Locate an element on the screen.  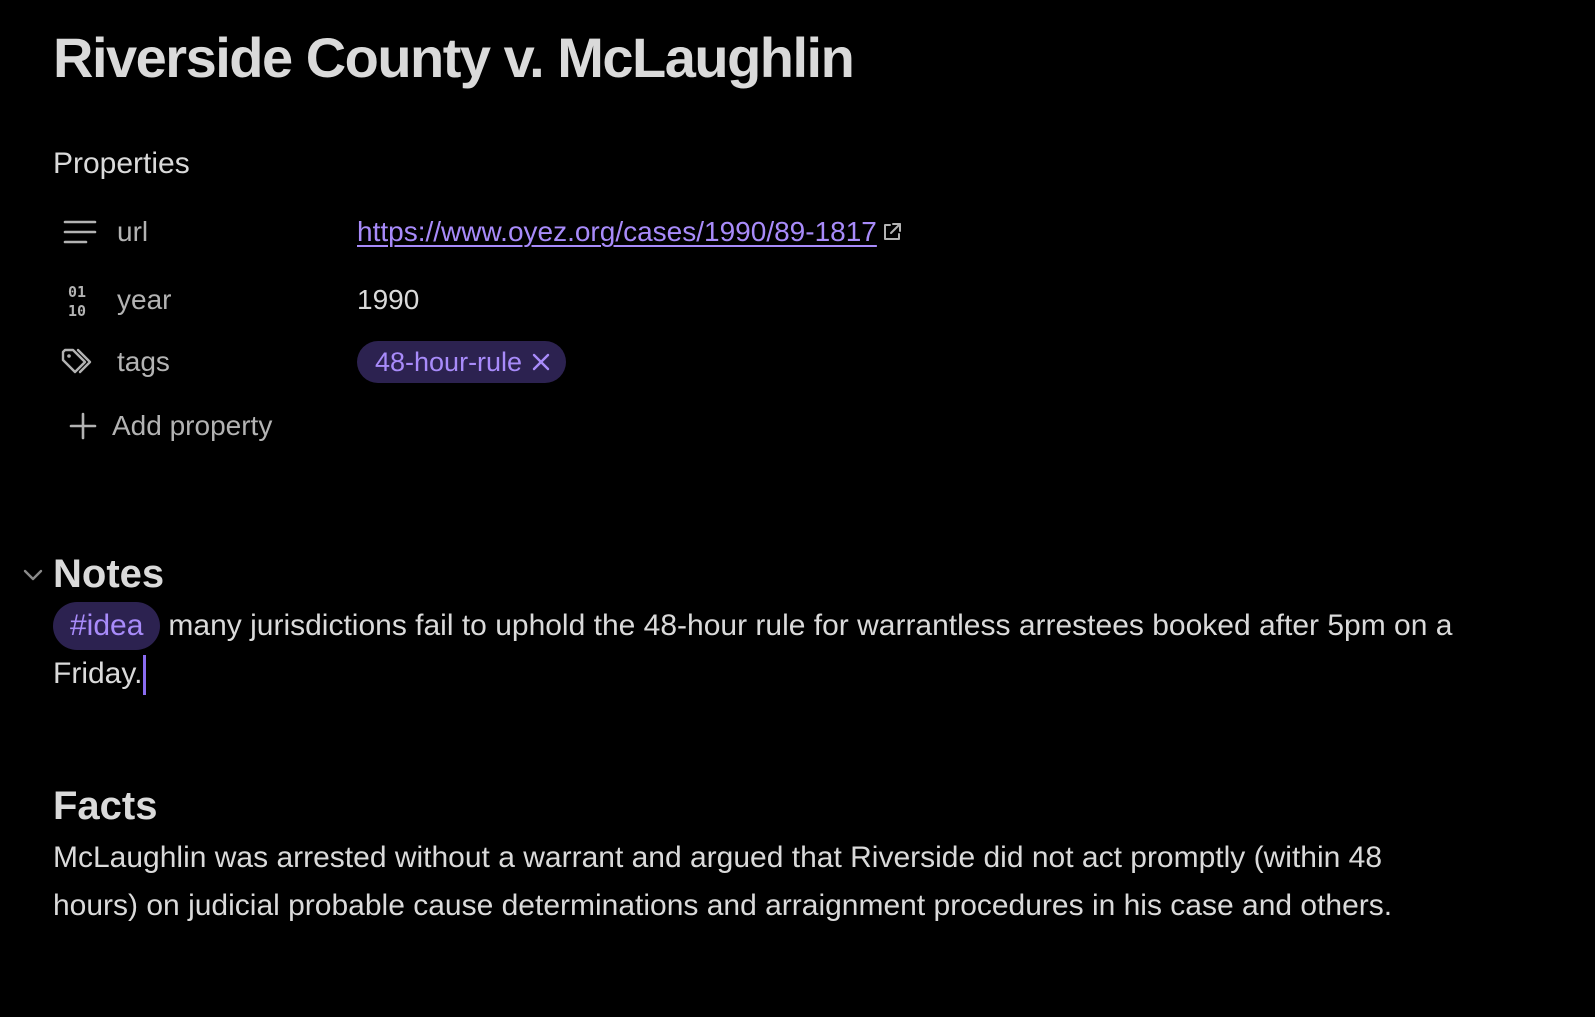
tag-label: 48-hour-rule is located at coordinates (449, 361).